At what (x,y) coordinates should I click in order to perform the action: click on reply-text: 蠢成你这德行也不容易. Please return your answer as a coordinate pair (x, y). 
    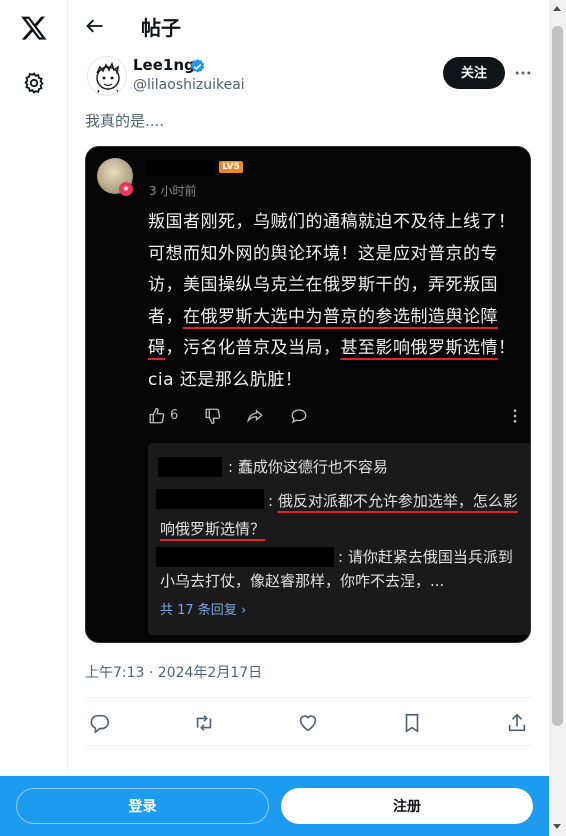
    Looking at the image, I should click on (312, 467).